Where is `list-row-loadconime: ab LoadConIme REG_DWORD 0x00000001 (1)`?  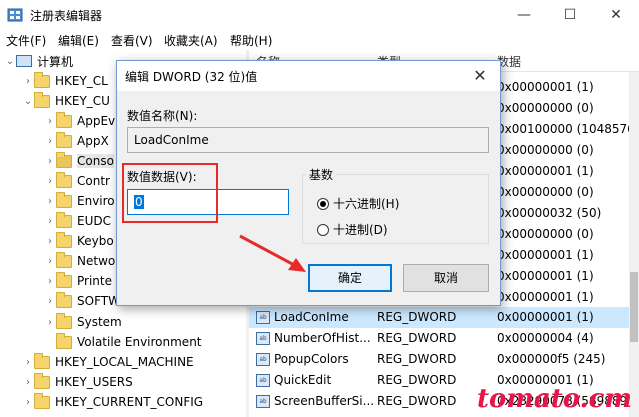
list-row-loadconime: ab LoadConIme REG_DWORD 0x00000001 (1) is located at coordinates (444, 317).